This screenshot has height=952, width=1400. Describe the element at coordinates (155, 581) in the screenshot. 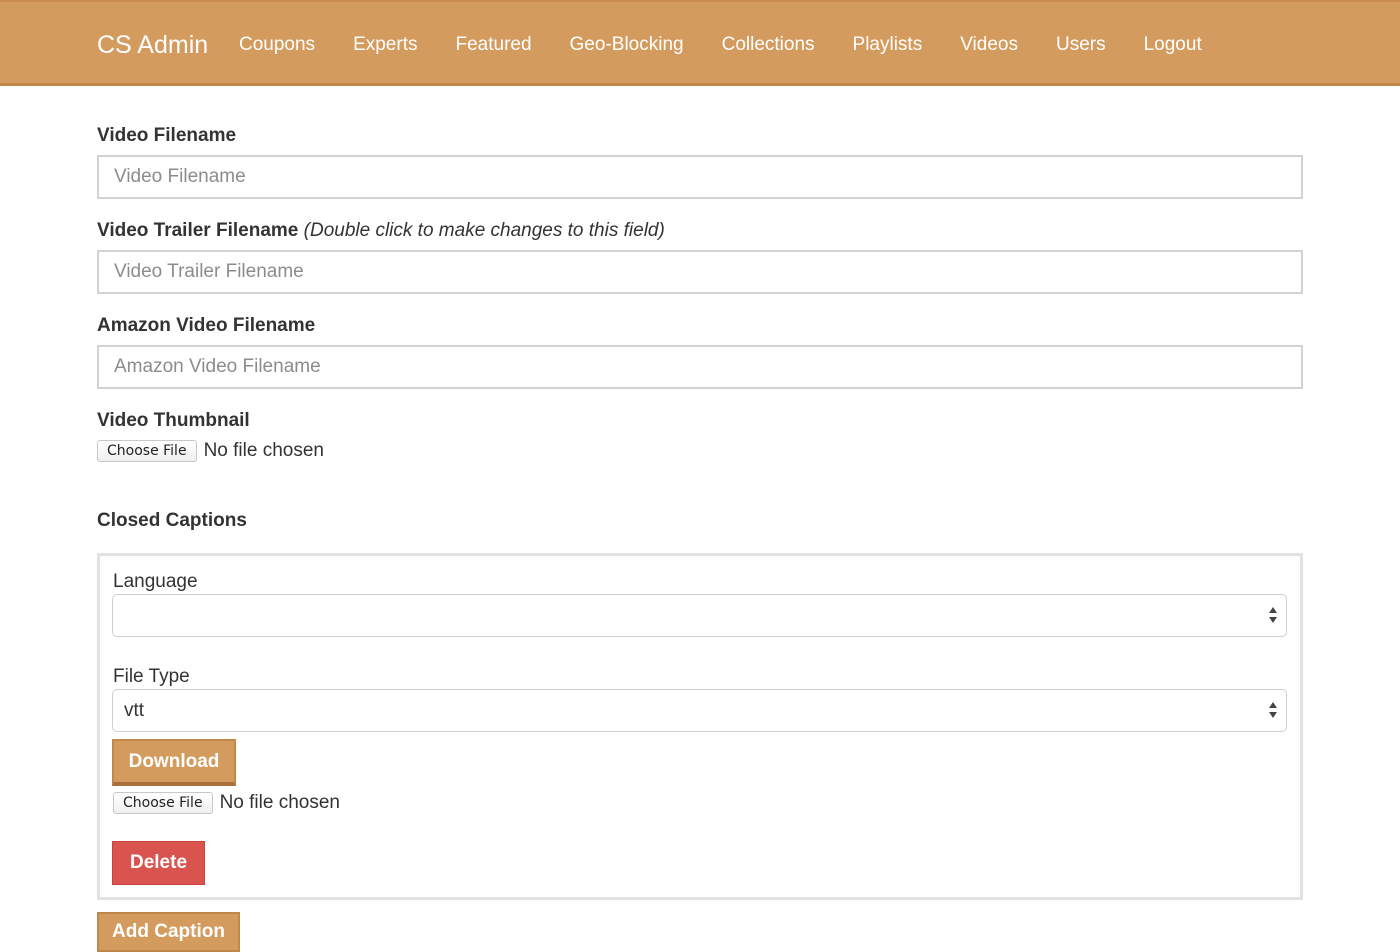

I see `language-label: Language` at that location.